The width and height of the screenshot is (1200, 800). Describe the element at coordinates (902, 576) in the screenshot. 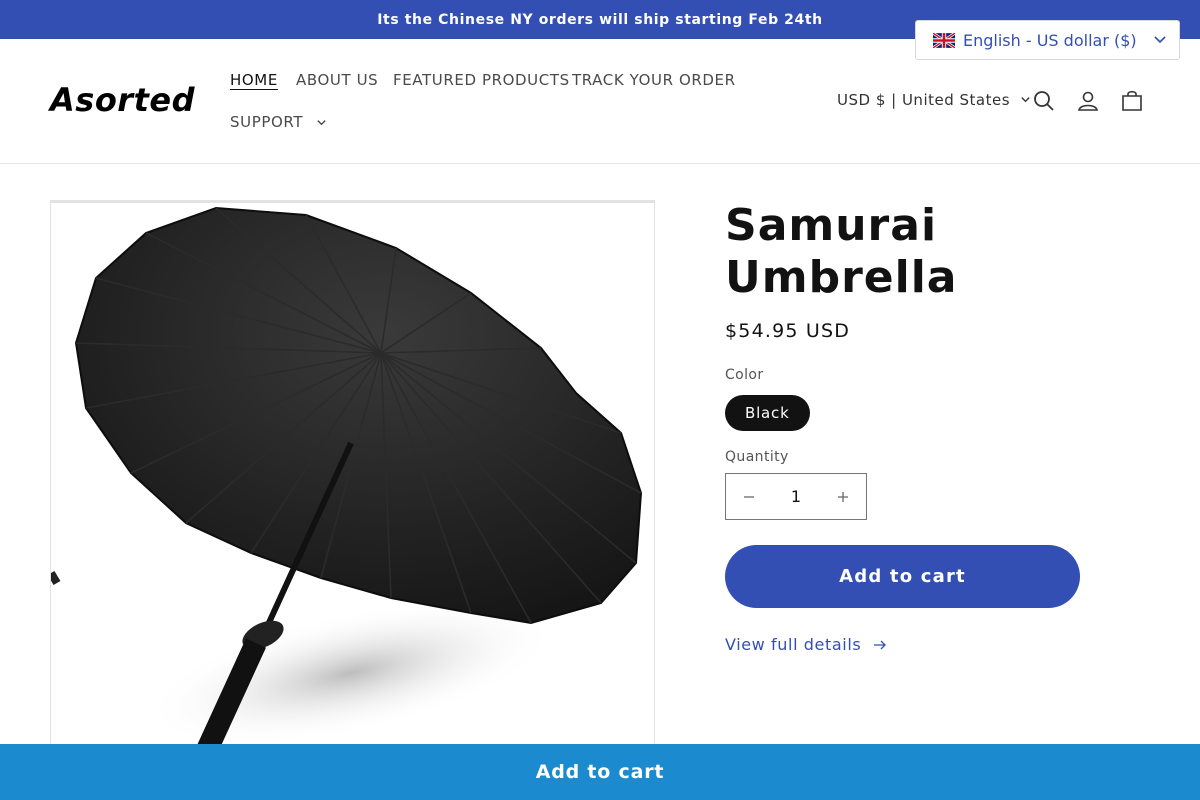

I see `add-to-cart-button: Add to cart` at that location.